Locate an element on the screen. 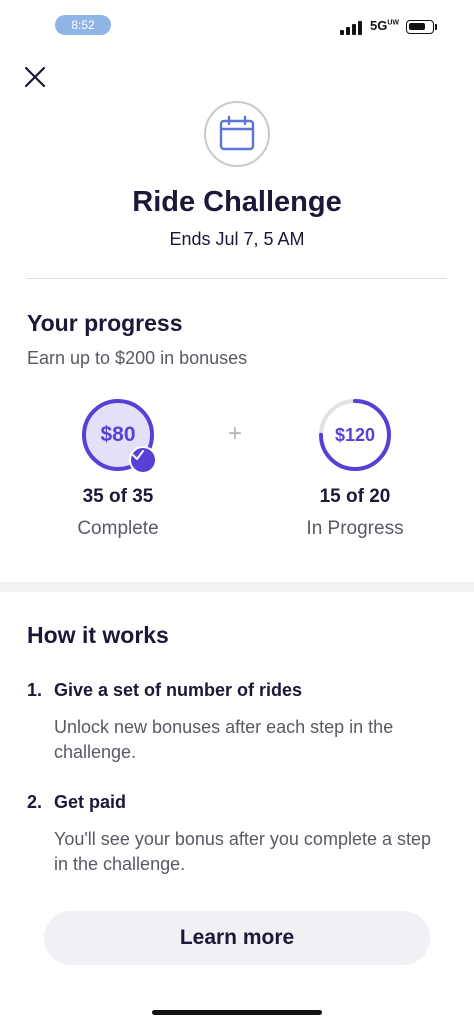 The width and height of the screenshot is (474, 1025). bonus-count: 15 of 20 is located at coordinates (355, 496).